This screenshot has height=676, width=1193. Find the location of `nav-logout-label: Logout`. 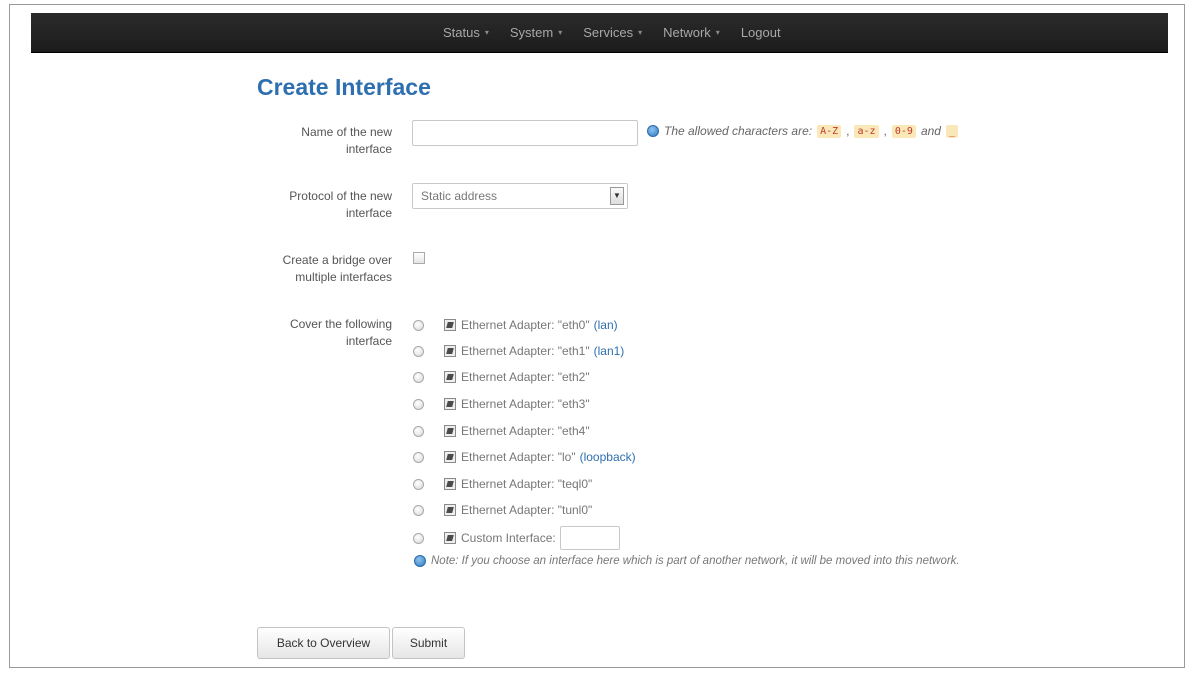

nav-logout-label: Logout is located at coordinates (760, 32).